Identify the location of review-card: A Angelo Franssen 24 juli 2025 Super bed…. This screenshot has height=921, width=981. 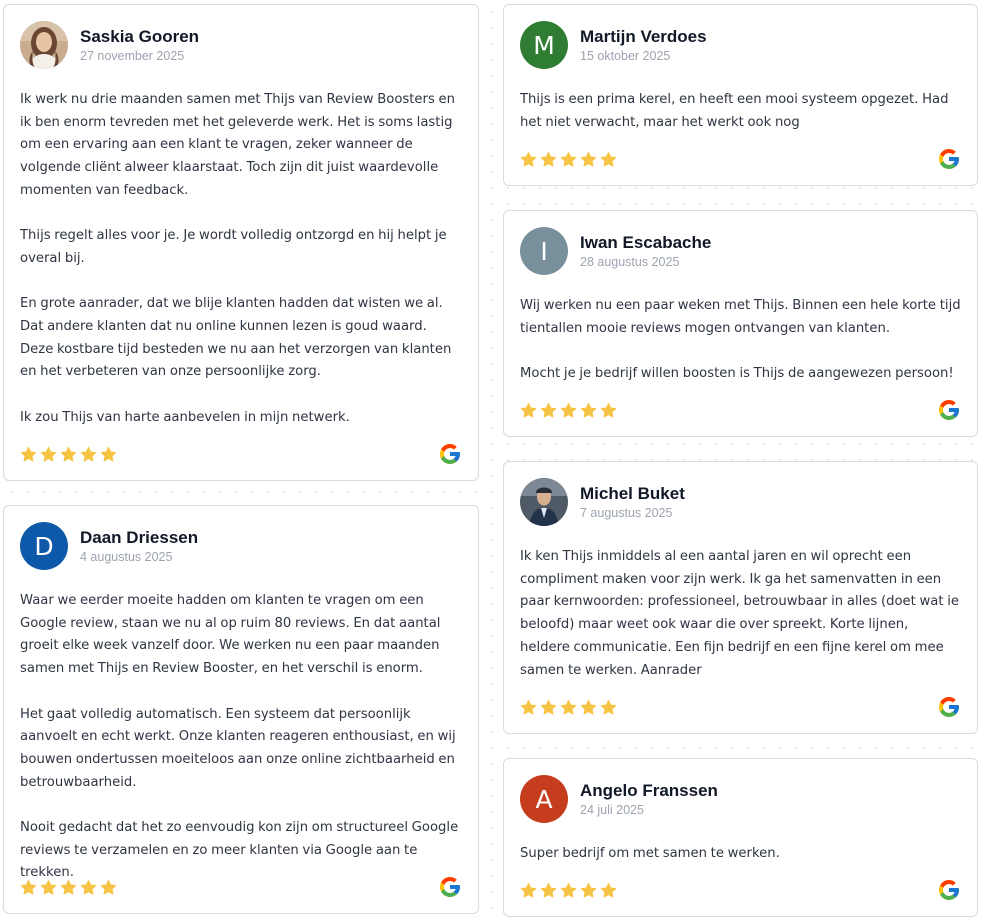
(740, 837).